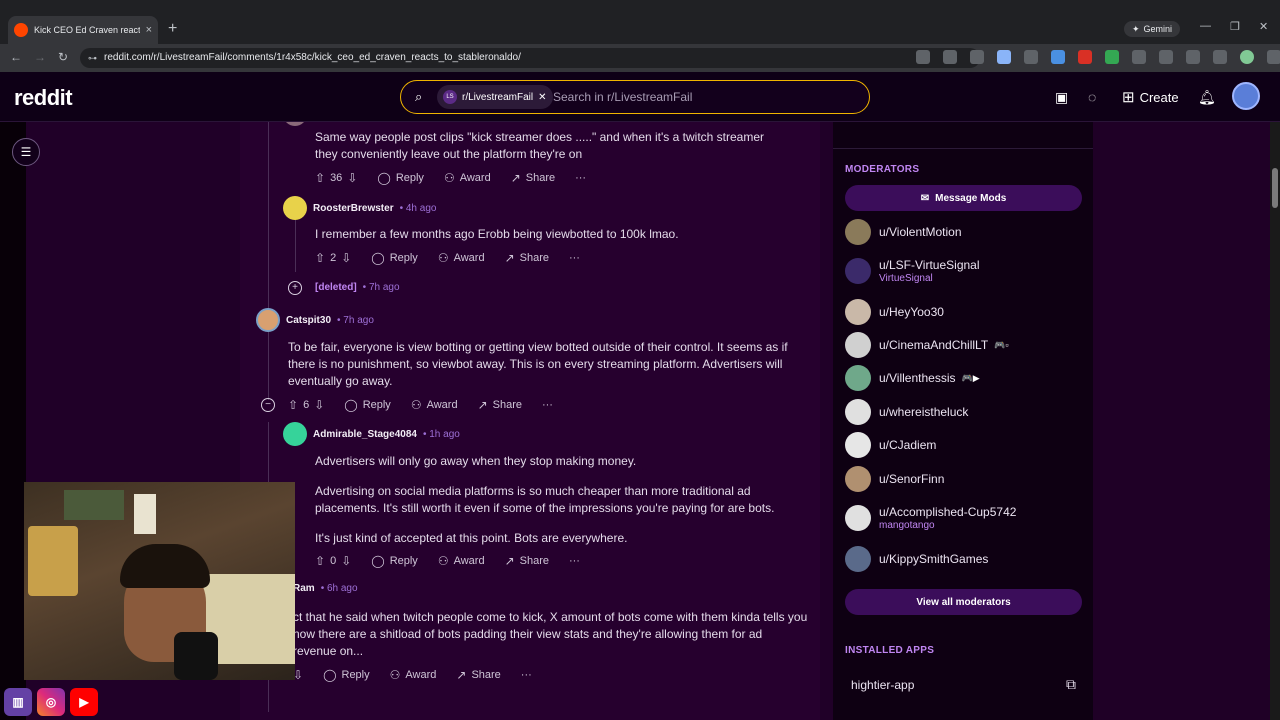  What do you see at coordinates (1263, 26) in the screenshot?
I see `close-window-icon: ✕` at bounding box center [1263, 26].